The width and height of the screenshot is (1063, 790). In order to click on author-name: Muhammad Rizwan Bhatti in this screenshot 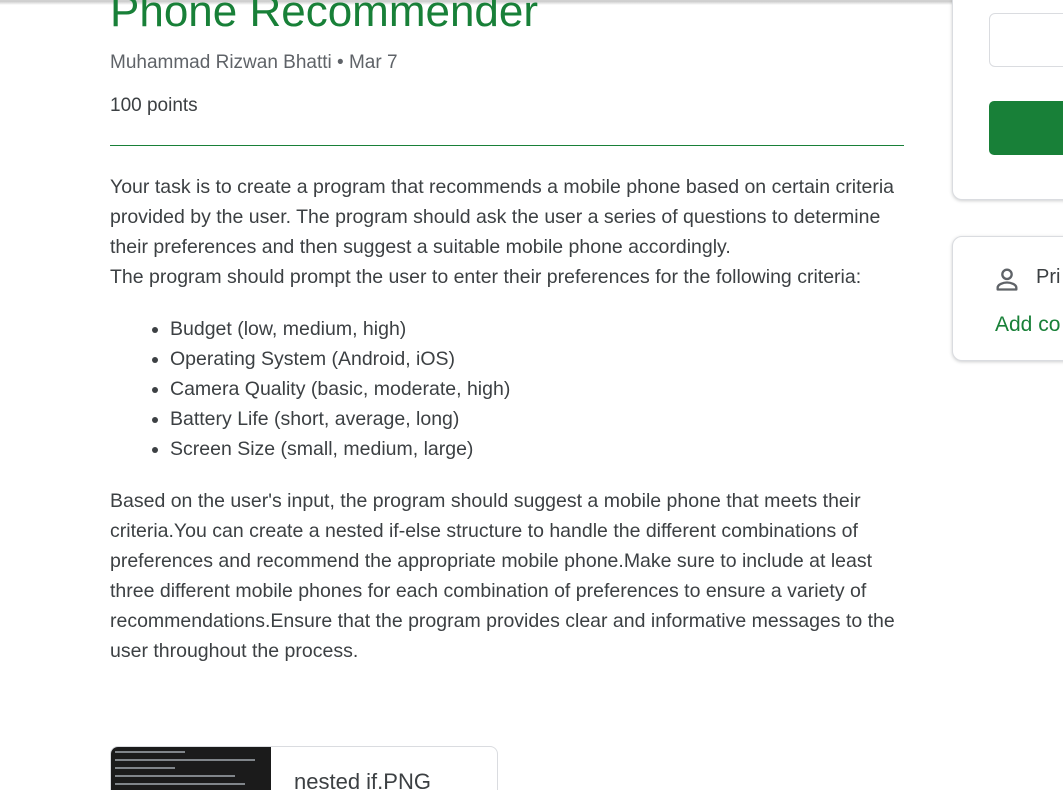, I will do `click(221, 62)`.